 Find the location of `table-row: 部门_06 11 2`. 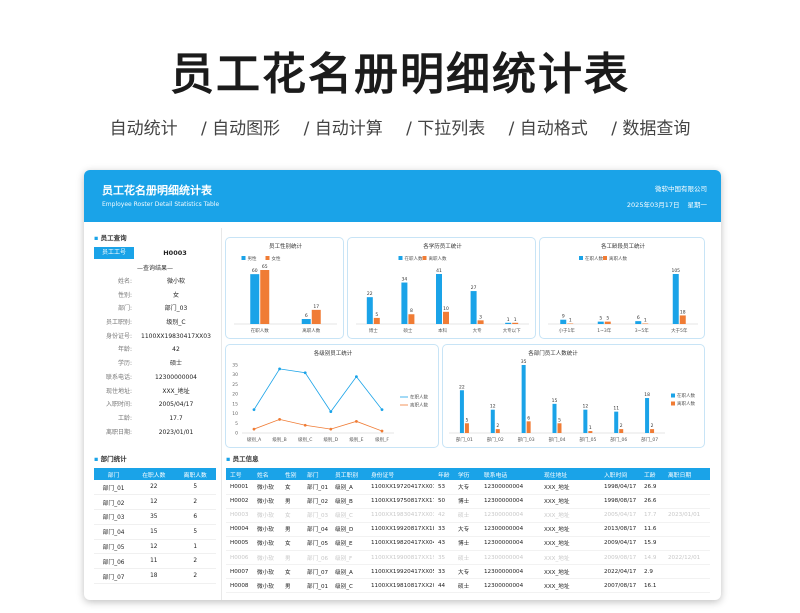

table-row: 部门_06 11 2 is located at coordinates (155, 561).